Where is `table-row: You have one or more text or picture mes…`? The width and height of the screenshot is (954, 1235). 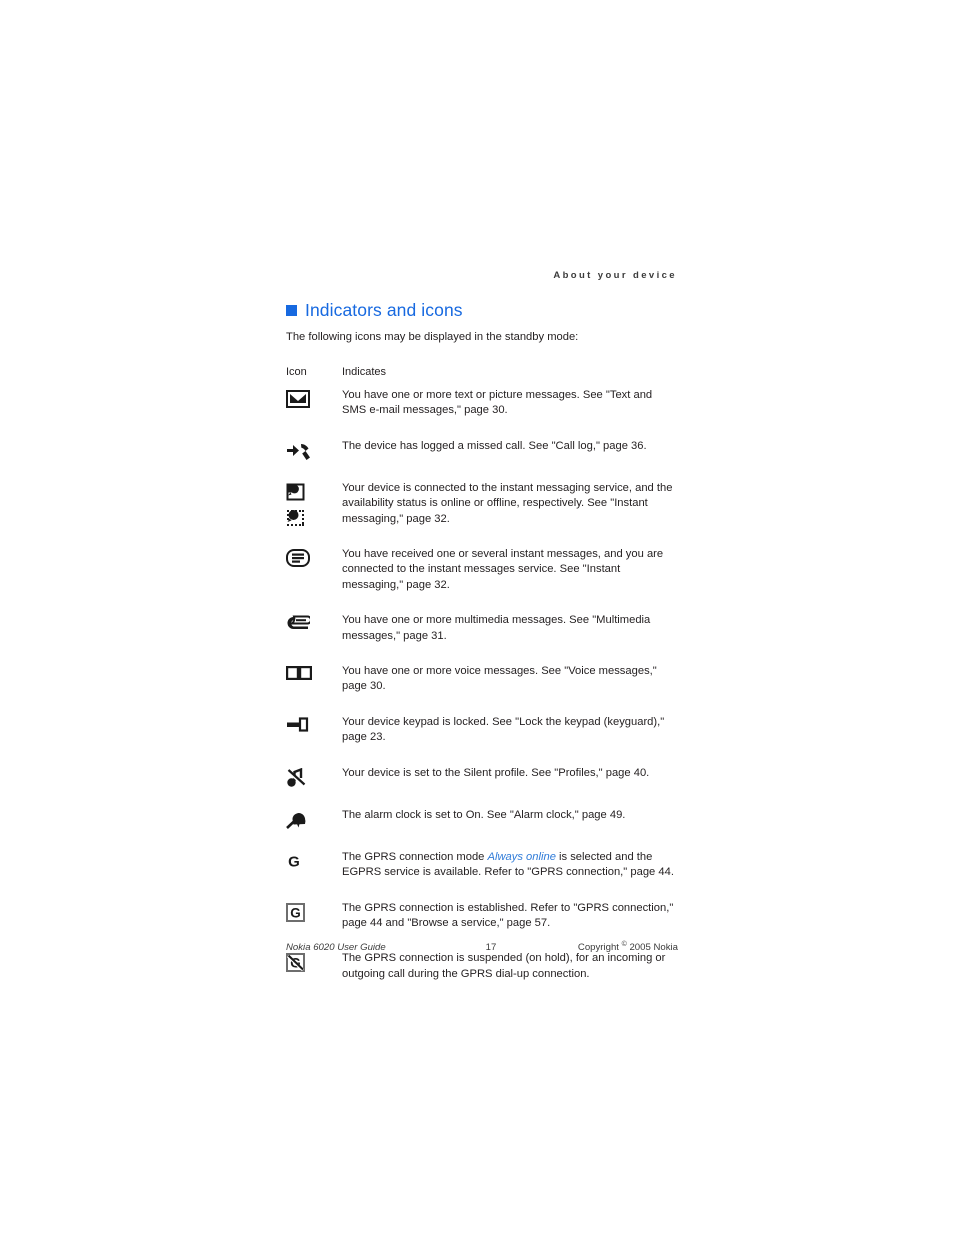
table-row: You have one or more text or picture mes… is located at coordinates (482, 413).